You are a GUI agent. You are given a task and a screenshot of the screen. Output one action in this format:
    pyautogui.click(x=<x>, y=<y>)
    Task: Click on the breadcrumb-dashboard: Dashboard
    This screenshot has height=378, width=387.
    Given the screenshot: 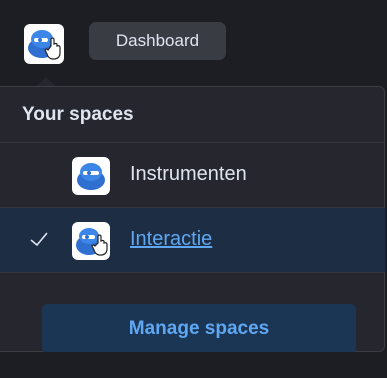 What is the action you would take?
    pyautogui.click(x=157, y=41)
    